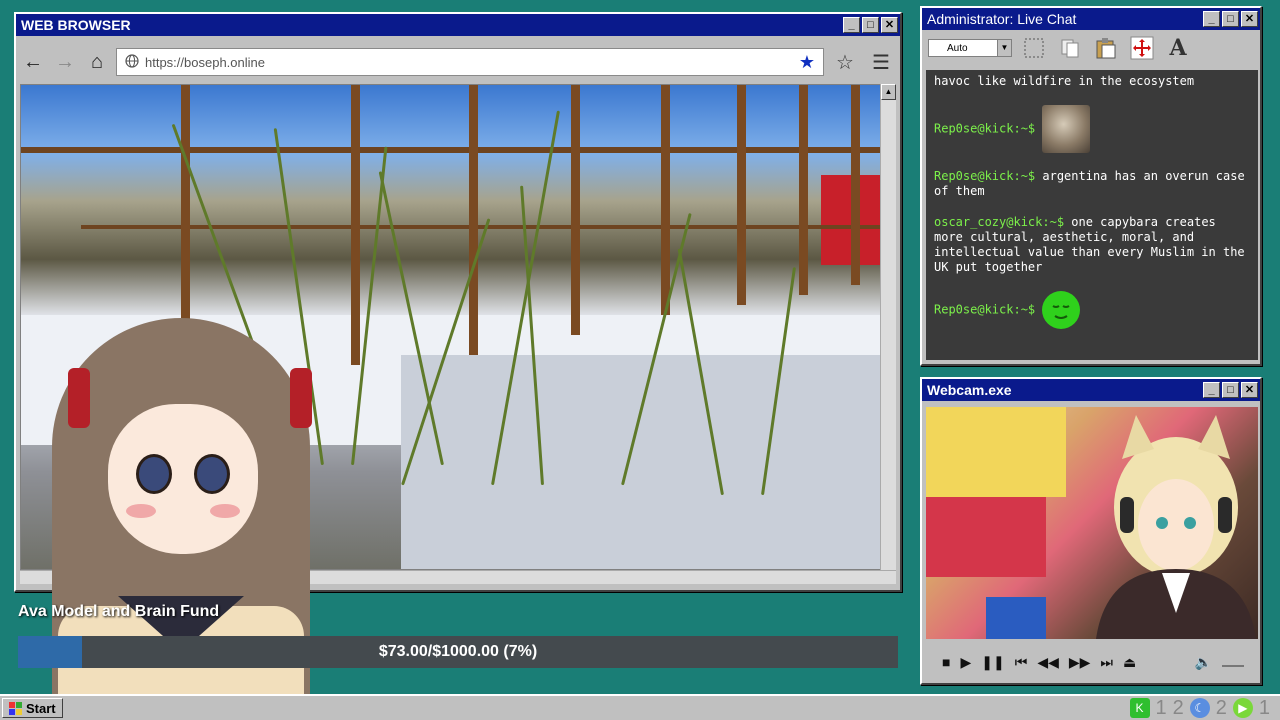 The image size is (1280, 720). I want to click on url-text: https://boseph.online, so click(469, 62).